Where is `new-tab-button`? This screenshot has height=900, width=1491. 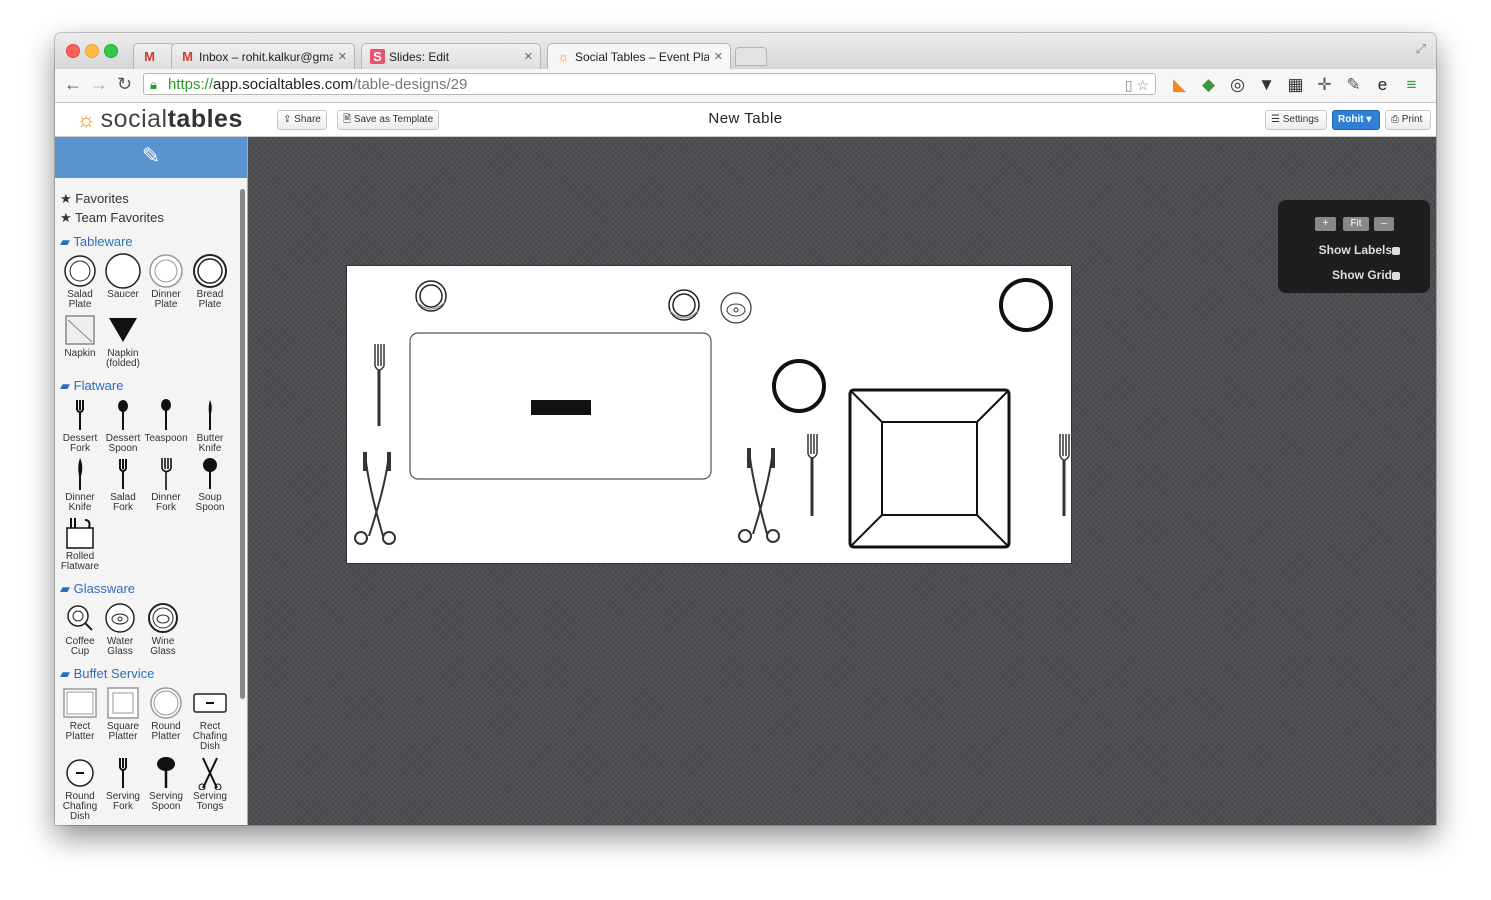
new-tab-button is located at coordinates (751, 56).